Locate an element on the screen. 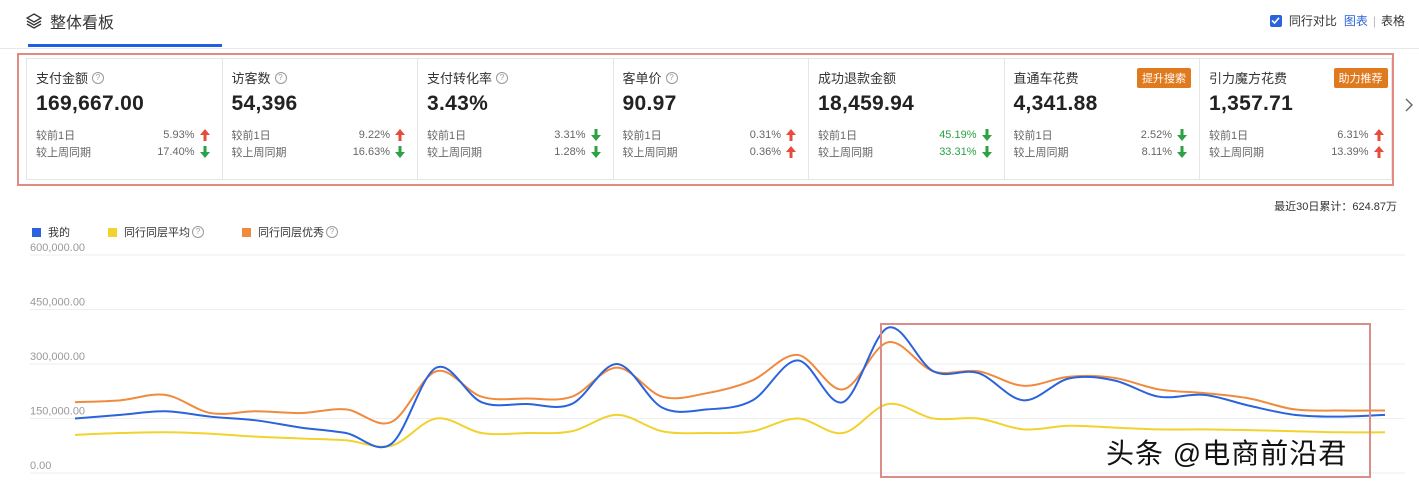 The image size is (1419, 484). chevron-right-icon is located at coordinates (1409, 106).